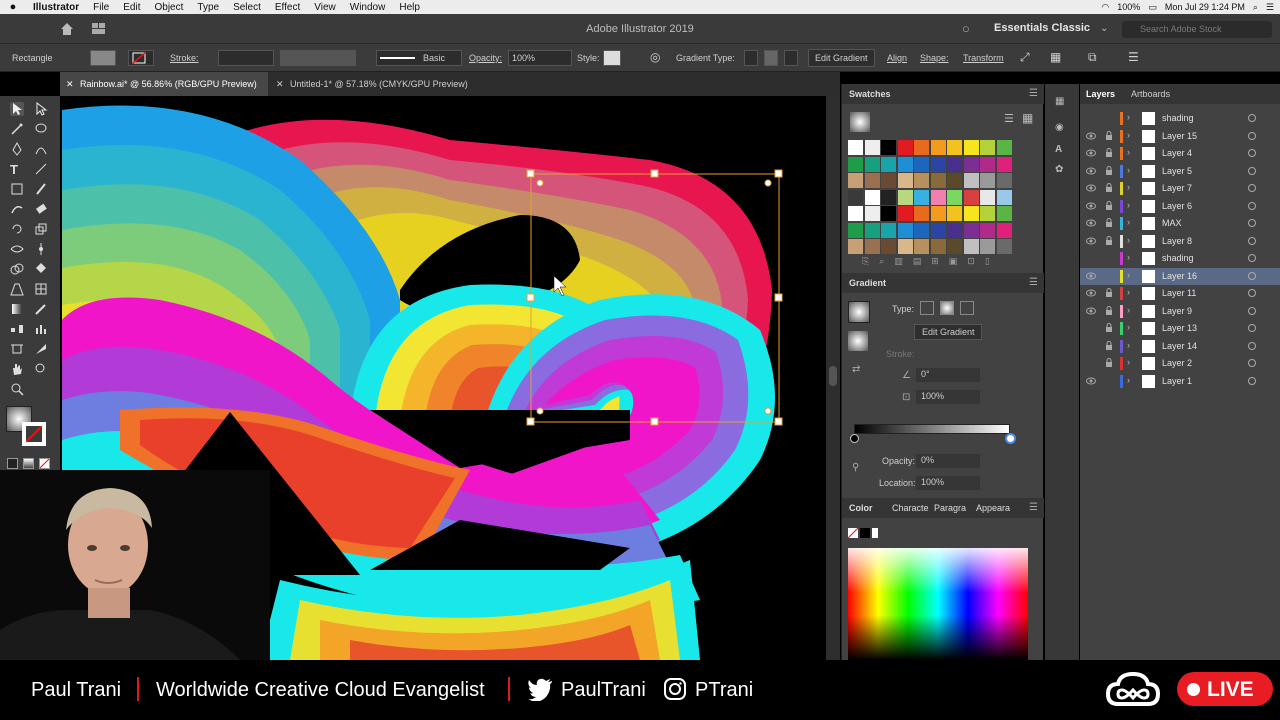 The image size is (1280, 720). Describe the element at coordinates (983, 58) in the screenshot. I see `transform-link: Transform` at that location.